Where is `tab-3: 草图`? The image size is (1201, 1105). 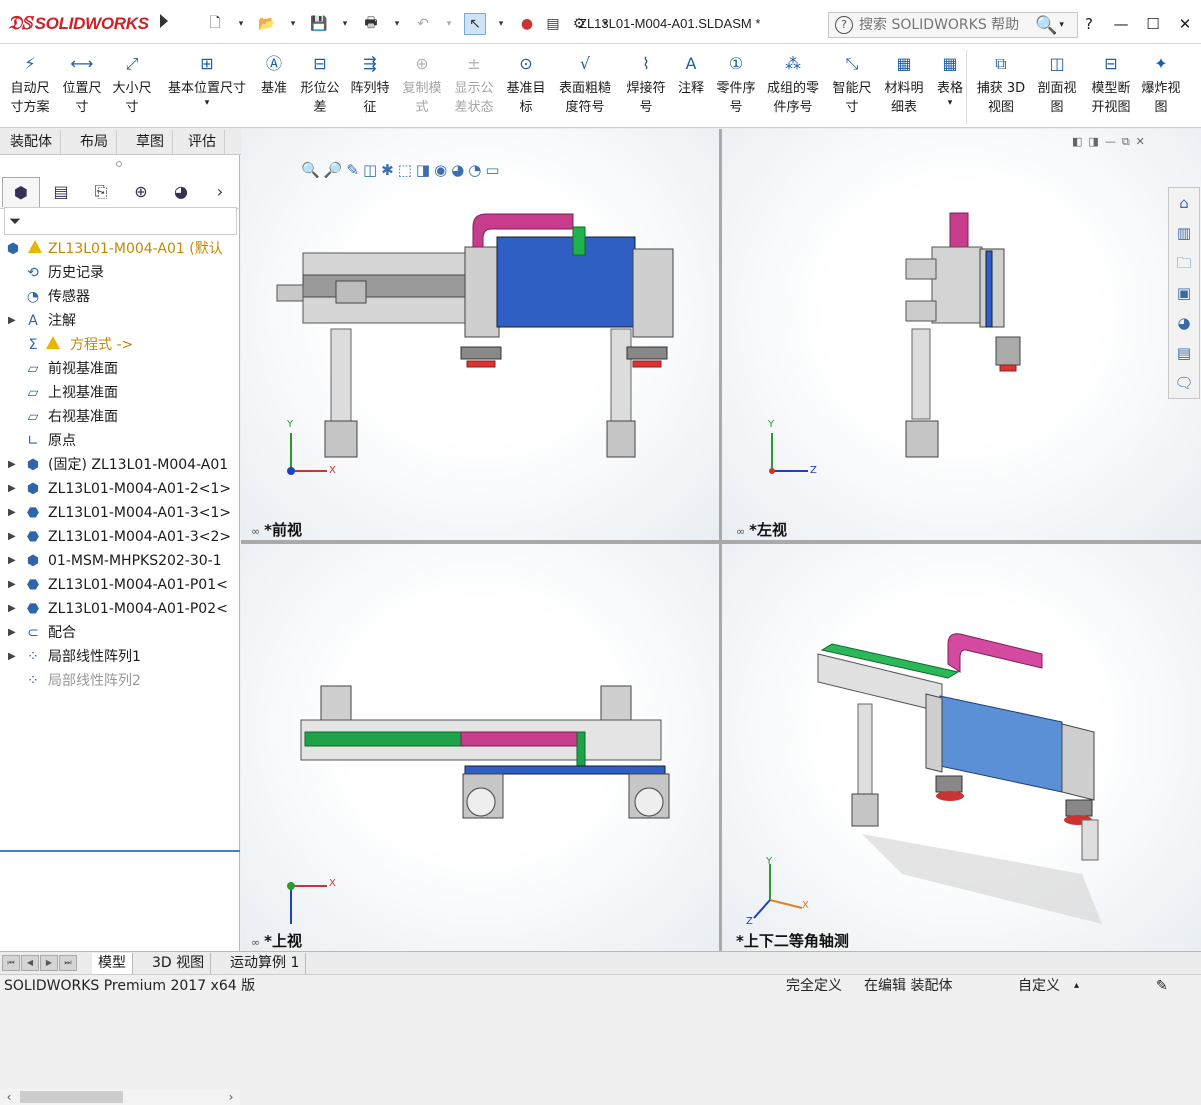 tab-3: 草图 is located at coordinates (150, 142).